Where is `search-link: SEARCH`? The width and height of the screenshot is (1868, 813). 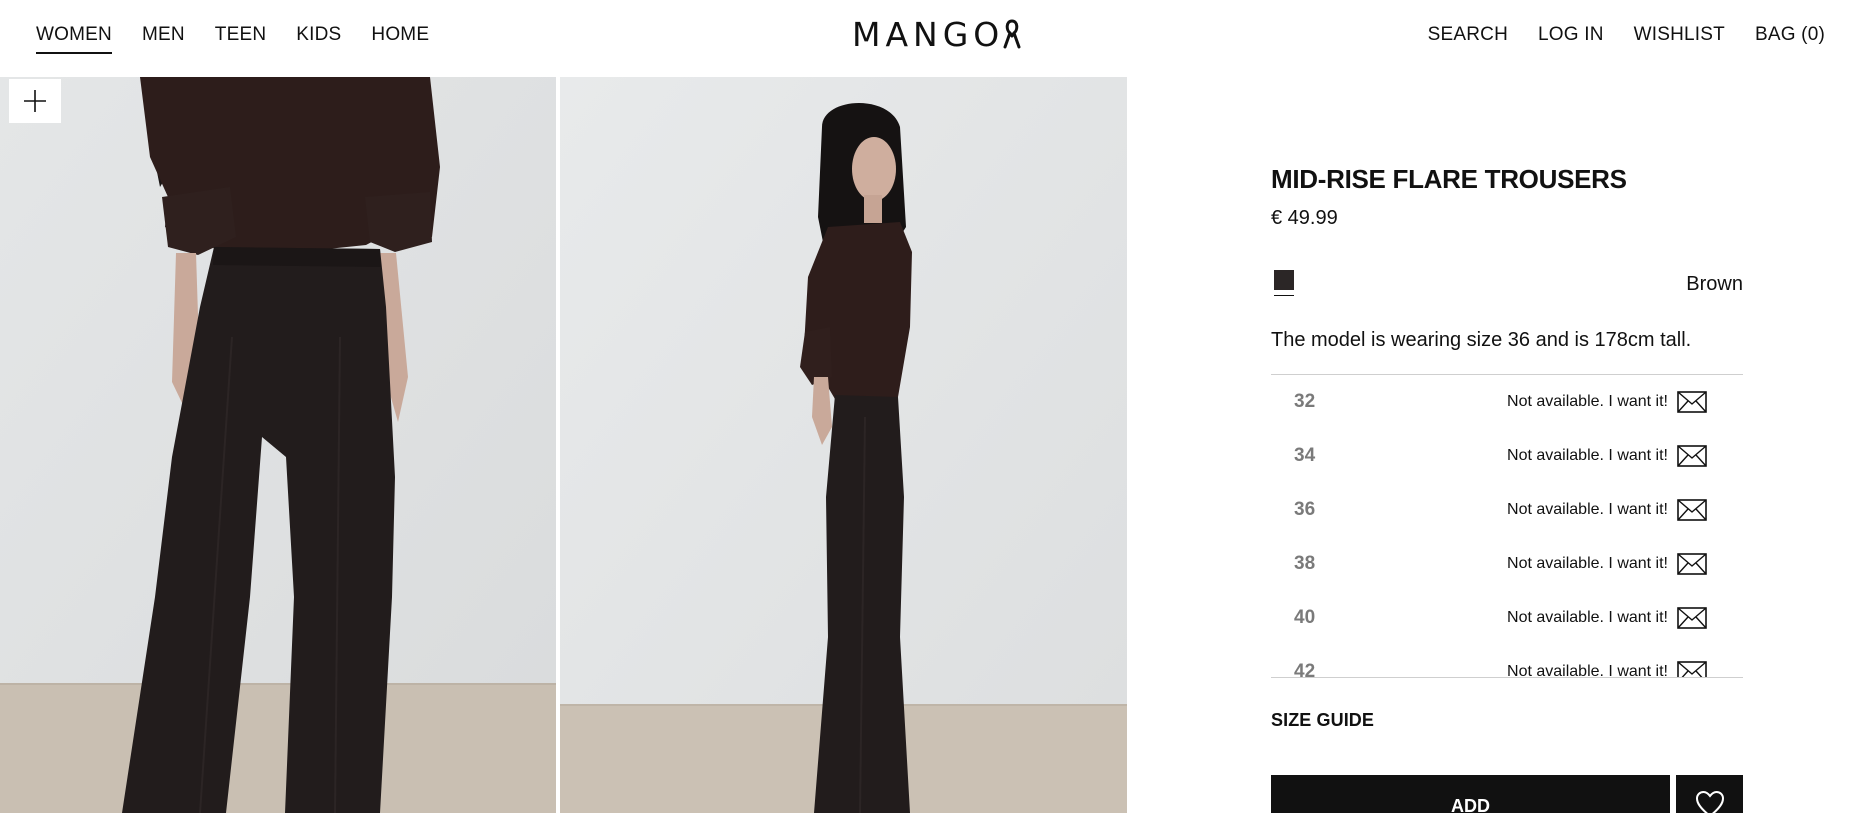 search-link: SEARCH is located at coordinates (1468, 35).